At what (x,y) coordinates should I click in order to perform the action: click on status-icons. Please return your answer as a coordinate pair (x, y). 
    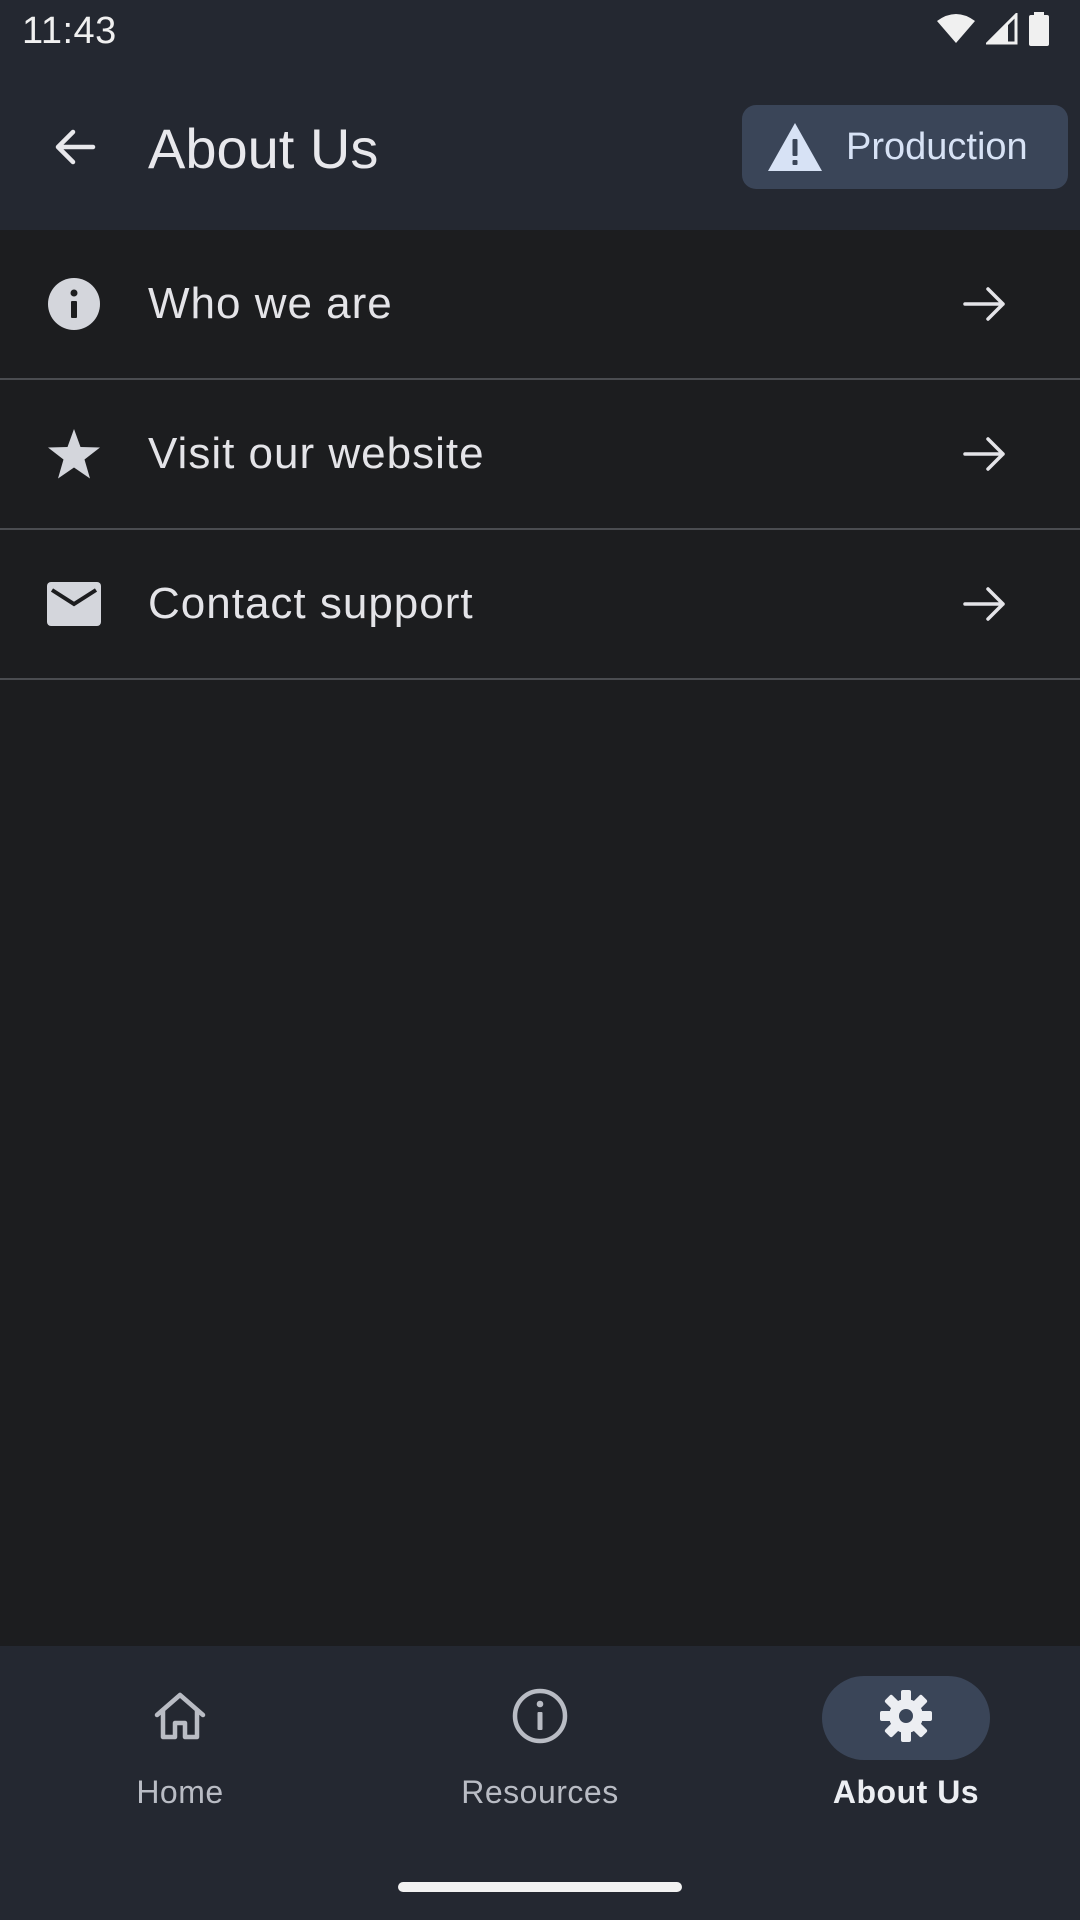
    Looking at the image, I should click on (993, 31).